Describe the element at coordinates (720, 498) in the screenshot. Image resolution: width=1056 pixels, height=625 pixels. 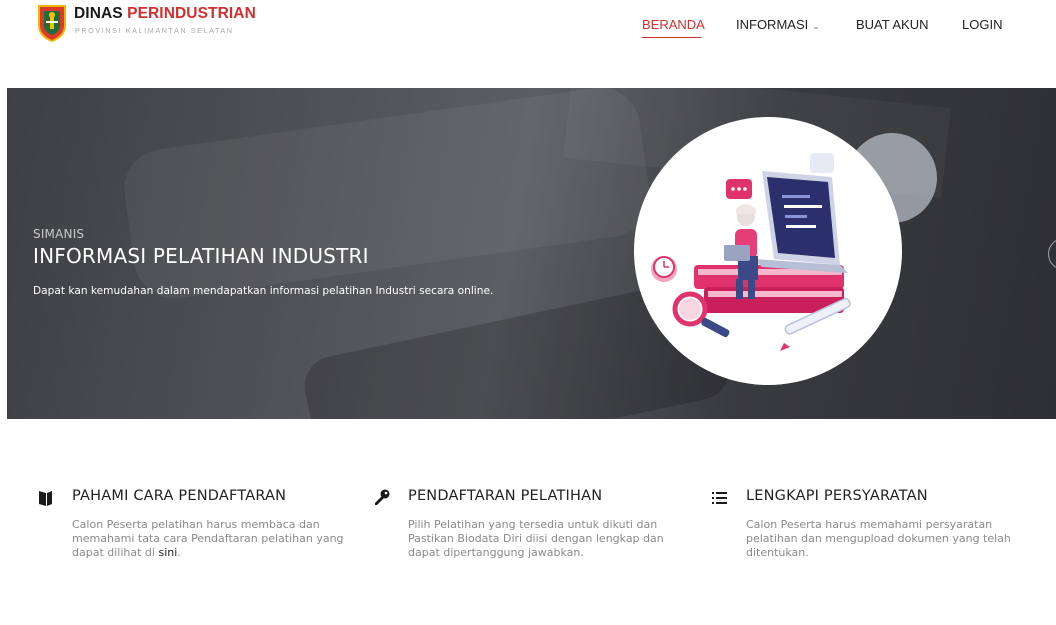
I see `list-icon` at that location.